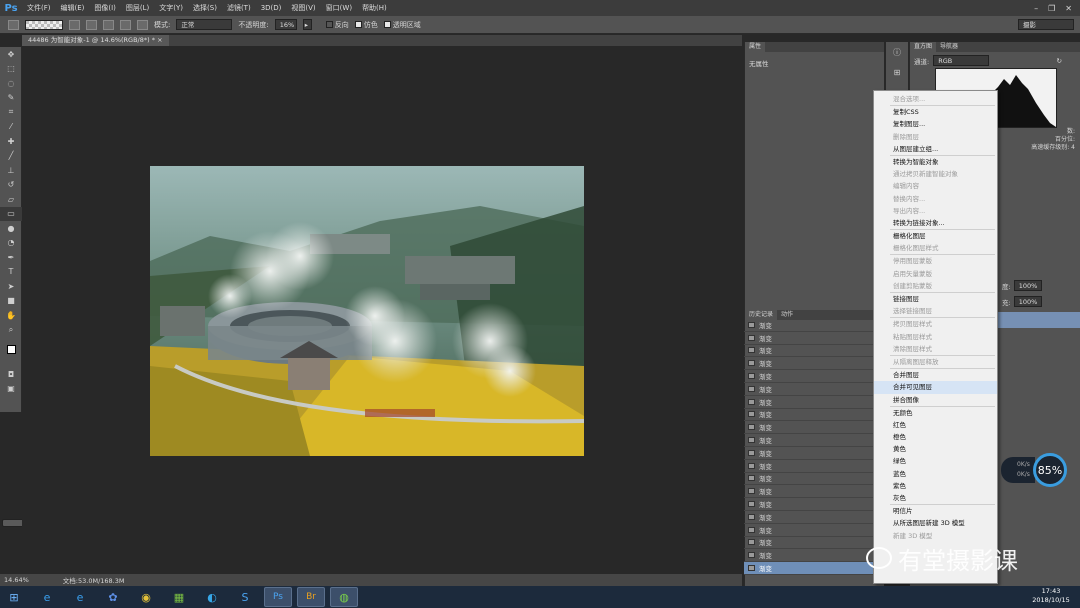 This screenshot has height=608, width=1080. What do you see at coordinates (935, 413) in the screenshot?
I see `context-menu-item: 无颜色` at bounding box center [935, 413].